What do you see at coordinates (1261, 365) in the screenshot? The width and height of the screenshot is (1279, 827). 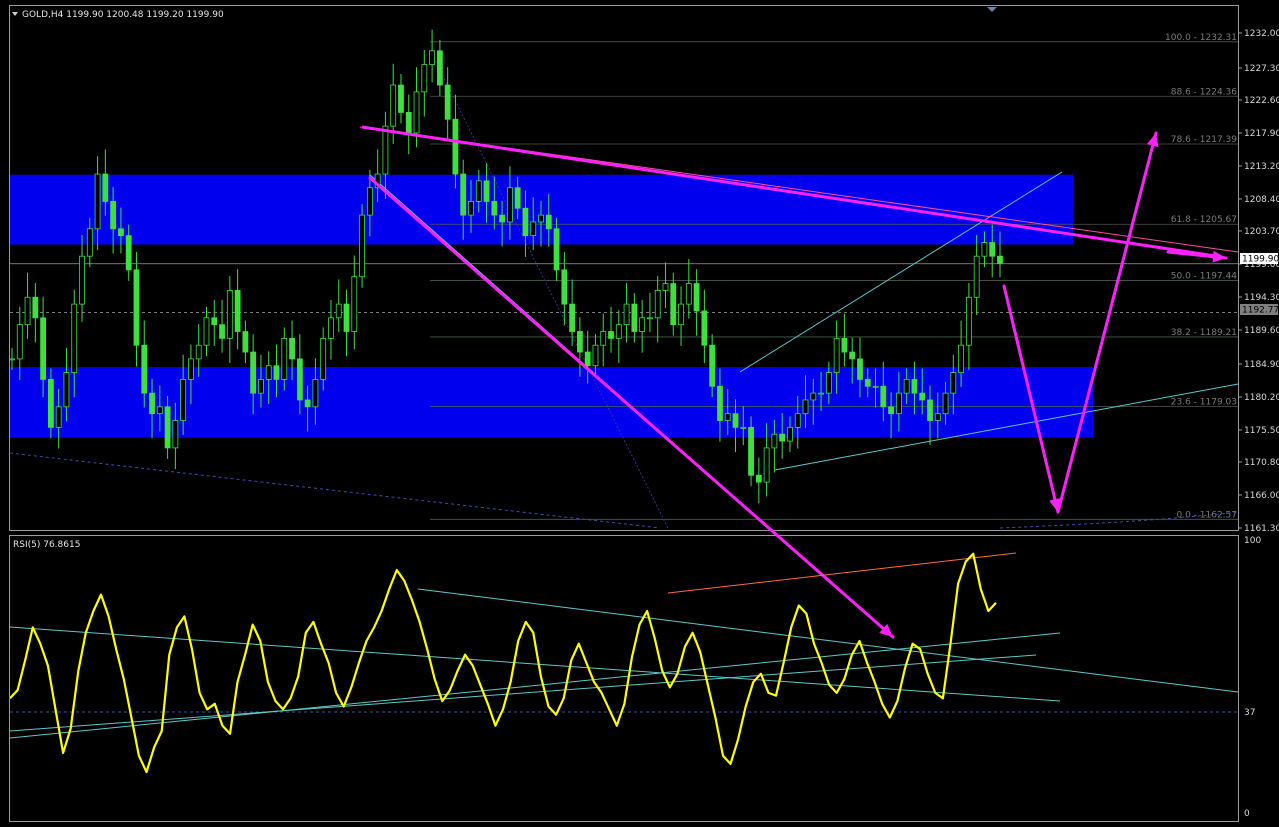 I see `price-tick-label: 1184.90` at bounding box center [1261, 365].